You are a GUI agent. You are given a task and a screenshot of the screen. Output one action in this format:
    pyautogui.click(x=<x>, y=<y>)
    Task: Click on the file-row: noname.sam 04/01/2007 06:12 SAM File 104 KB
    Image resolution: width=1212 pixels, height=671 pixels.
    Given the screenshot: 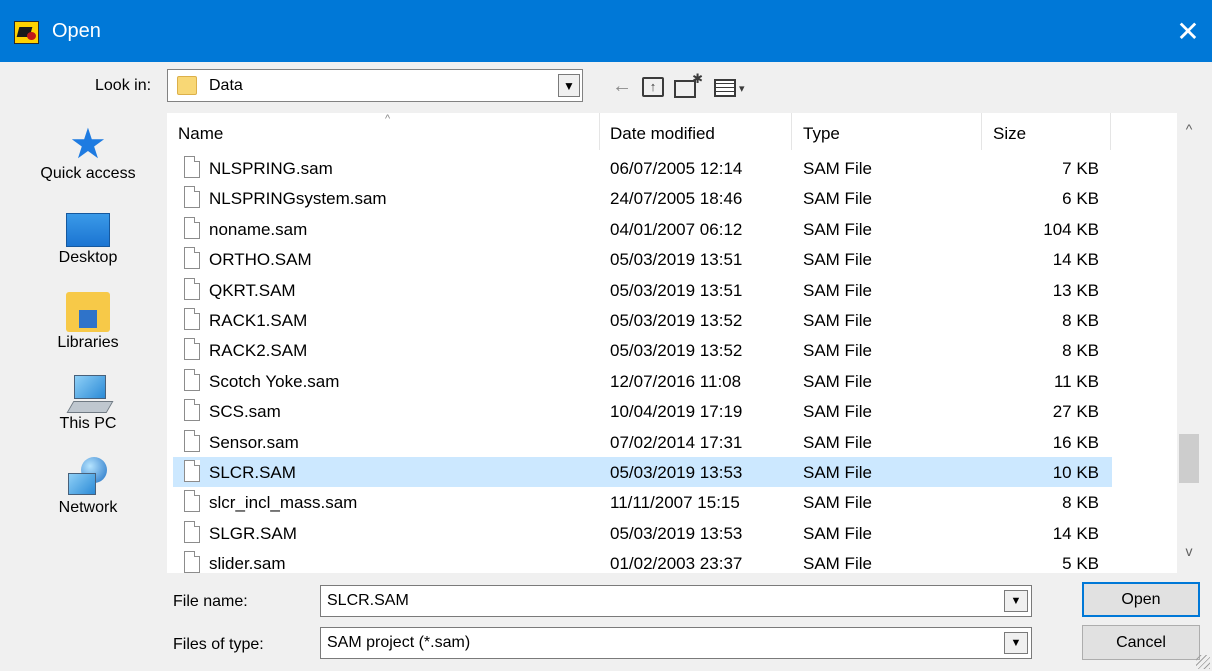 What is the action you would take?
    pyautogui.click(x=642, y=229)
    